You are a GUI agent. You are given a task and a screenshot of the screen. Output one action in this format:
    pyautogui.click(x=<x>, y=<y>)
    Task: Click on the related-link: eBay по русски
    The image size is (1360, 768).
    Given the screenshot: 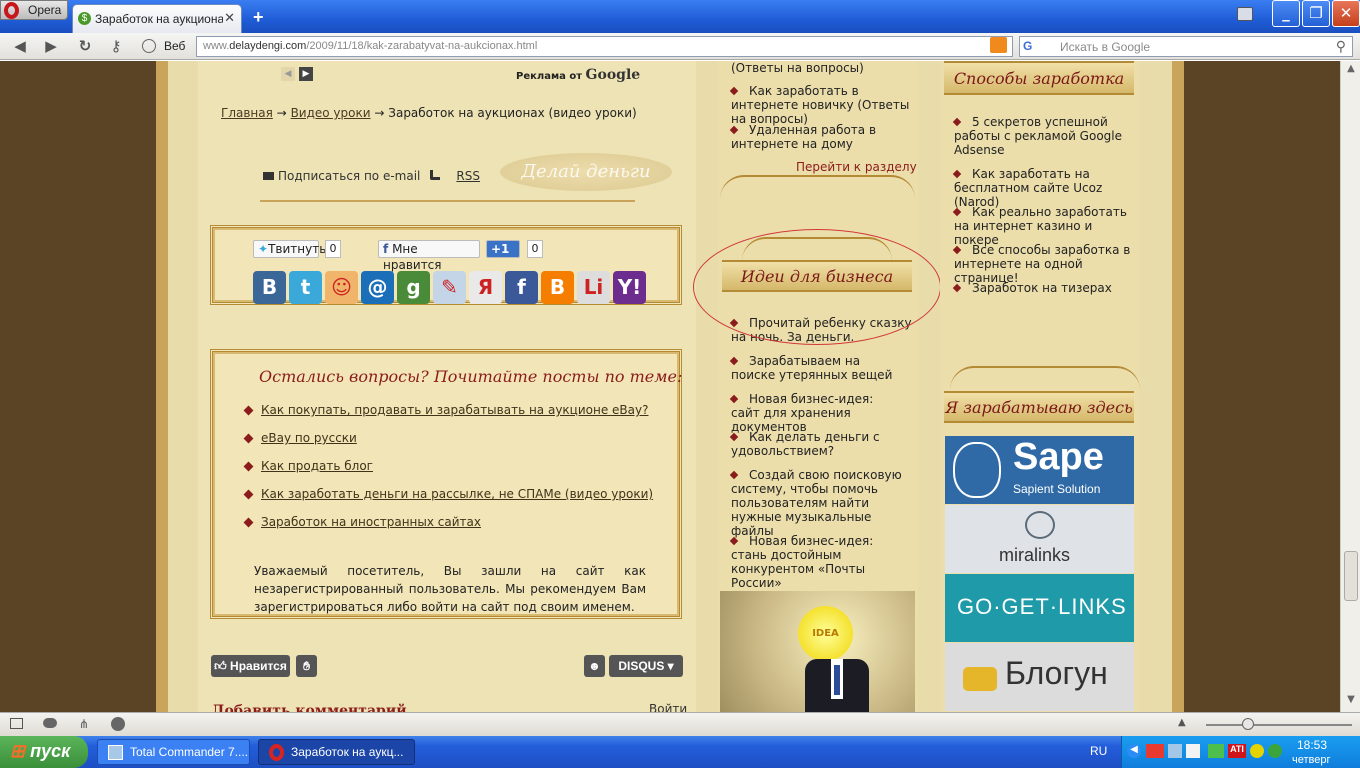 What is the action you would take?
    pyautogui.click(x=309, y=438)
    